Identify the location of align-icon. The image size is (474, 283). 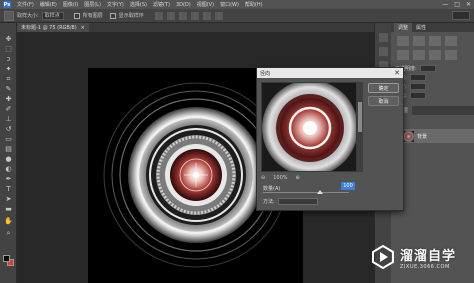
(158, 15).